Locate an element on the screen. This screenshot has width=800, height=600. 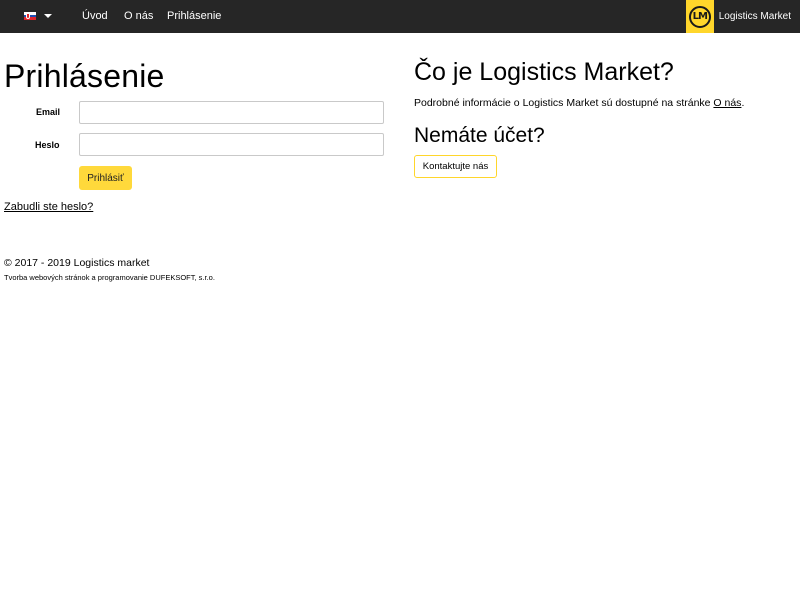
copyright: © 2017 - 2019 Logistics market is located at coordinates (77, 263).